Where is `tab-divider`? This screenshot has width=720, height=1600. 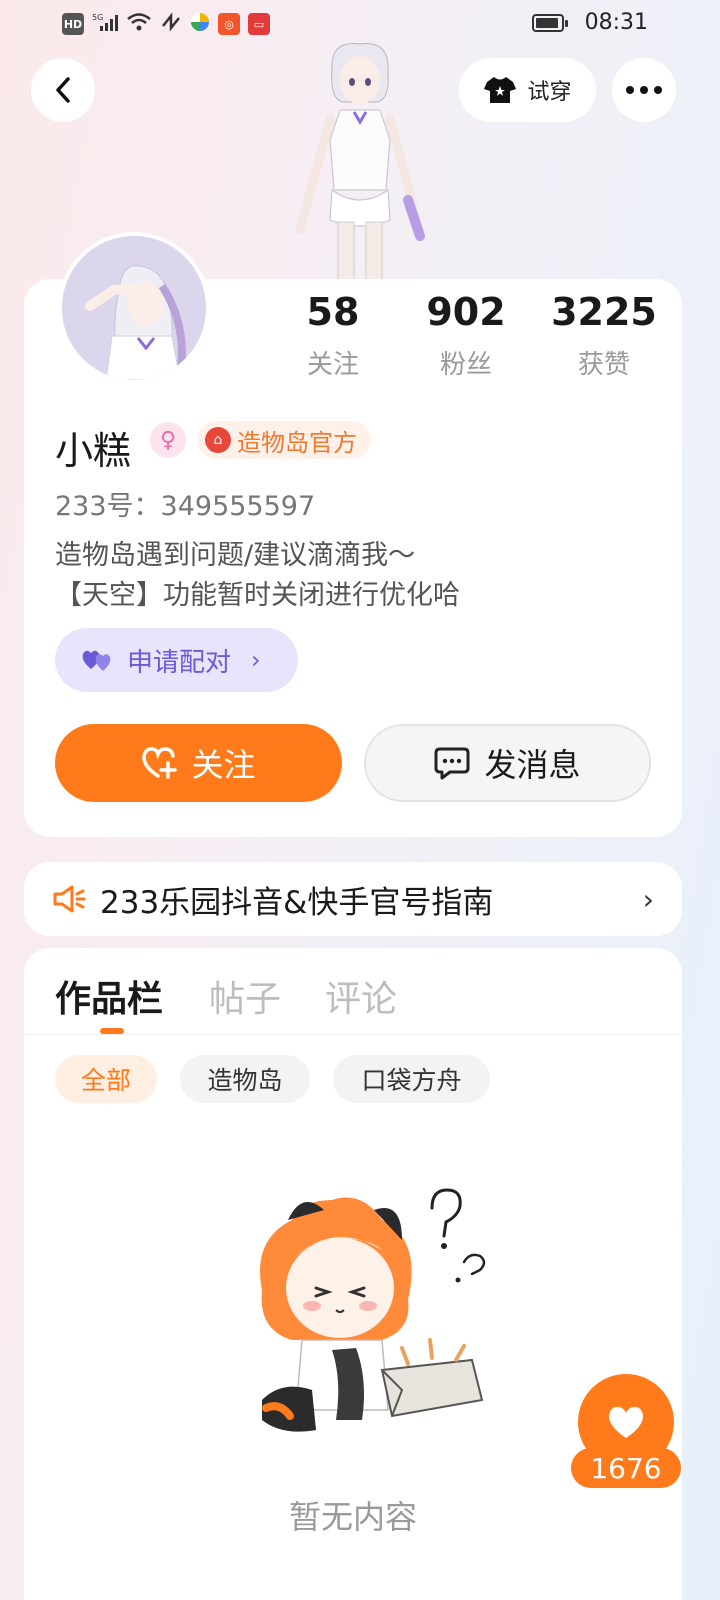
tab-divider is located at coordinates (353, 1034).